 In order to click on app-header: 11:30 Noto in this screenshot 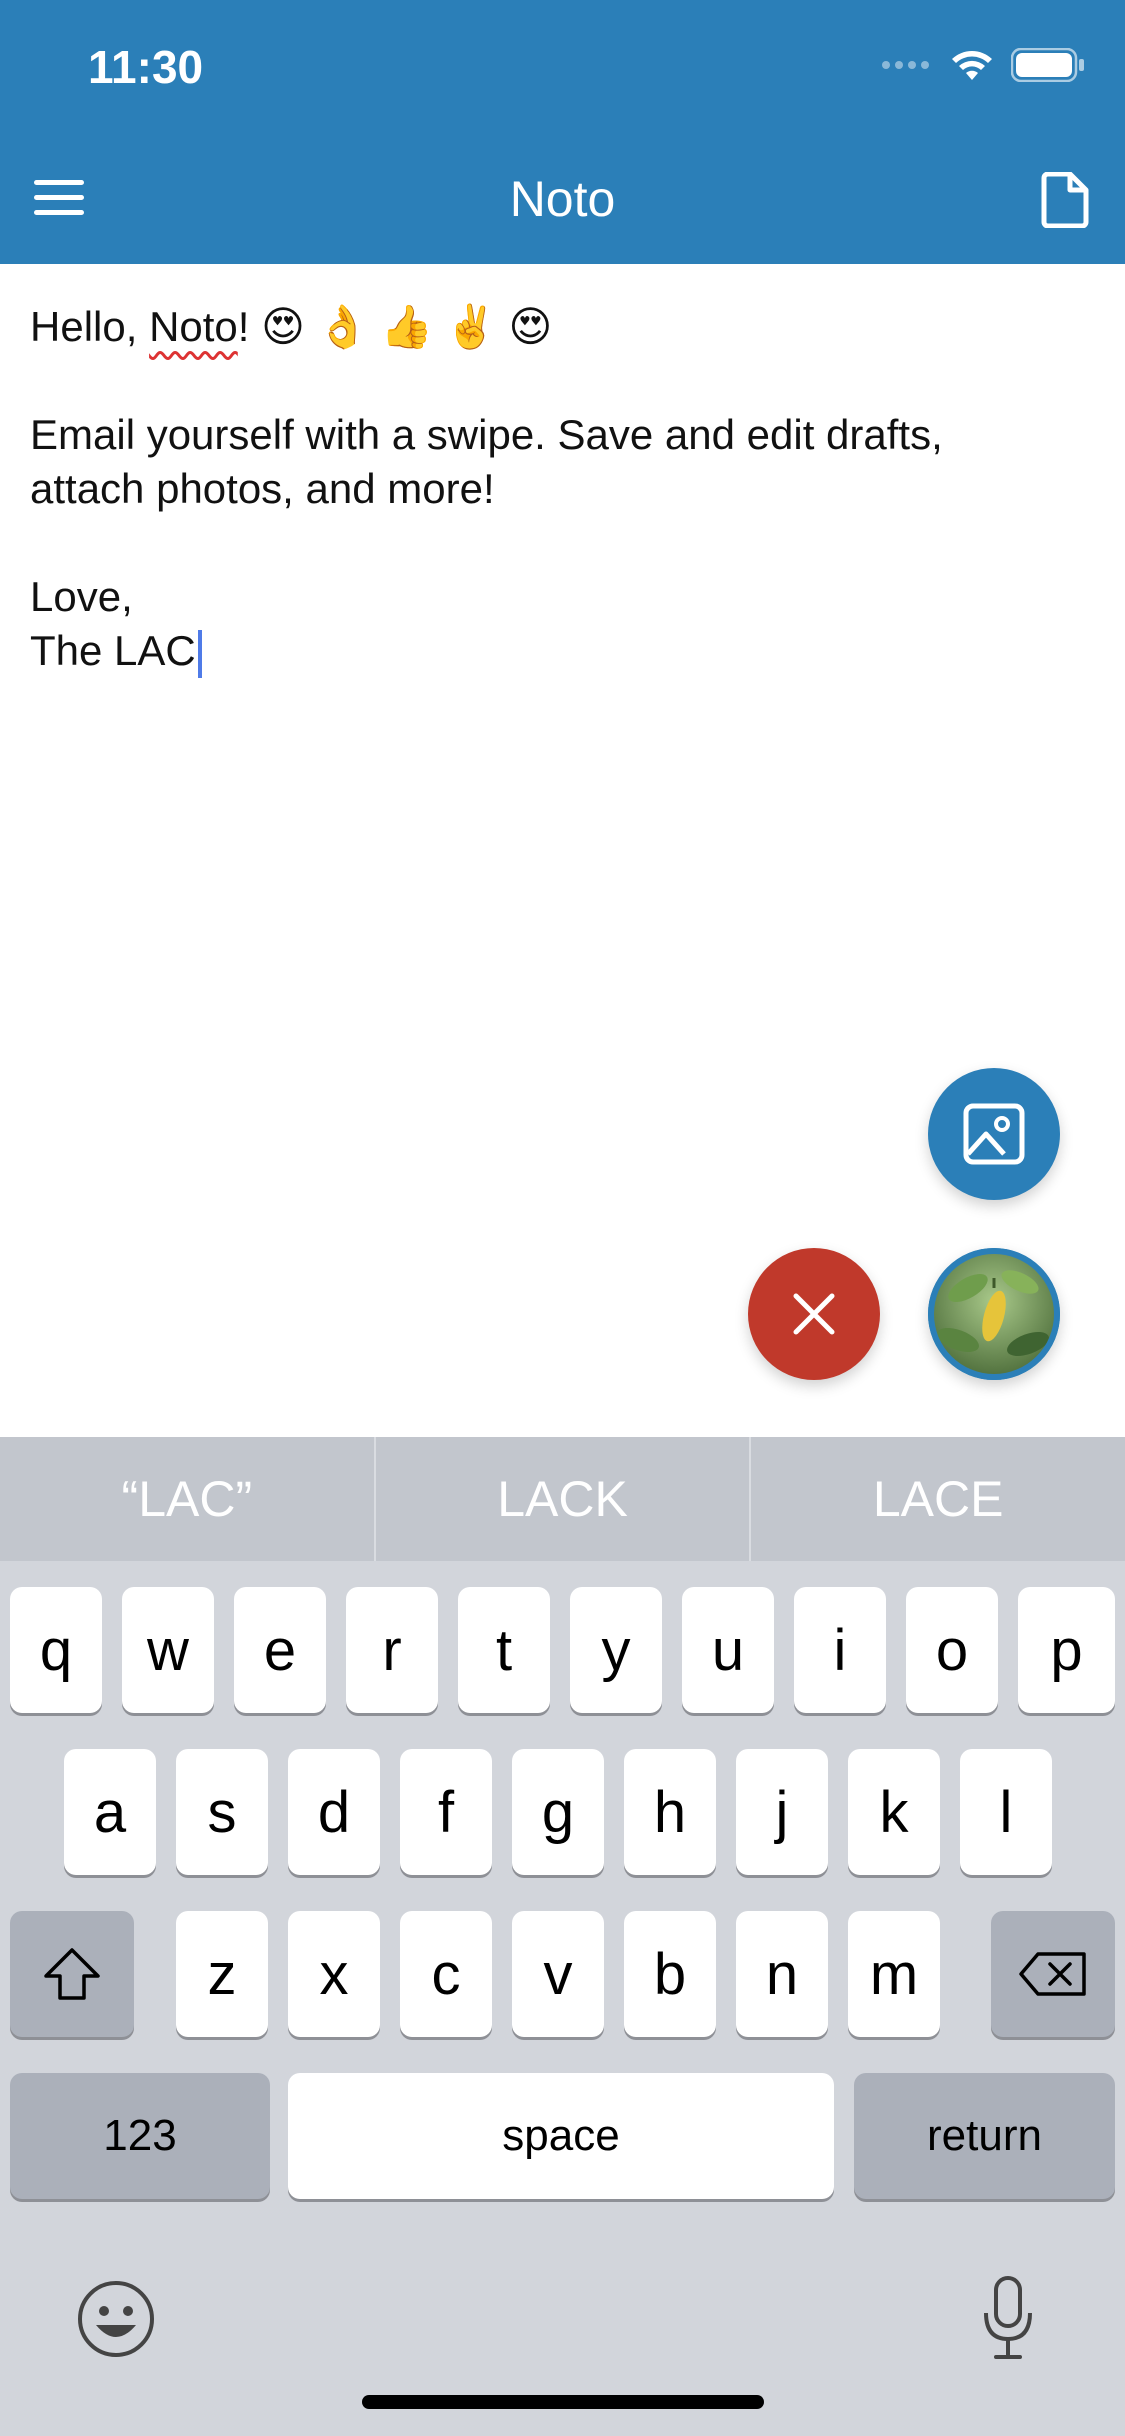, I will do `click(562, 132)`.